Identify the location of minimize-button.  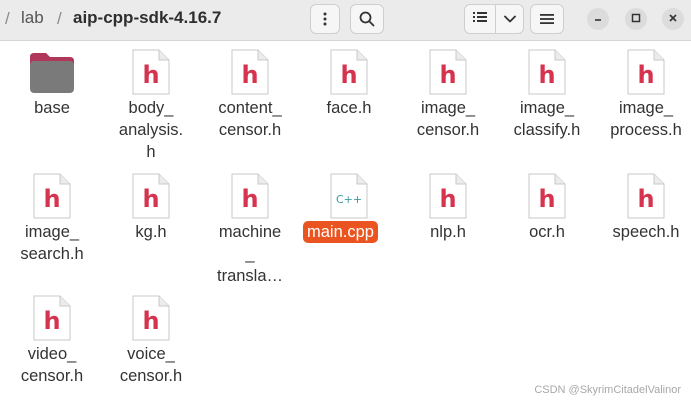
(598, 19).